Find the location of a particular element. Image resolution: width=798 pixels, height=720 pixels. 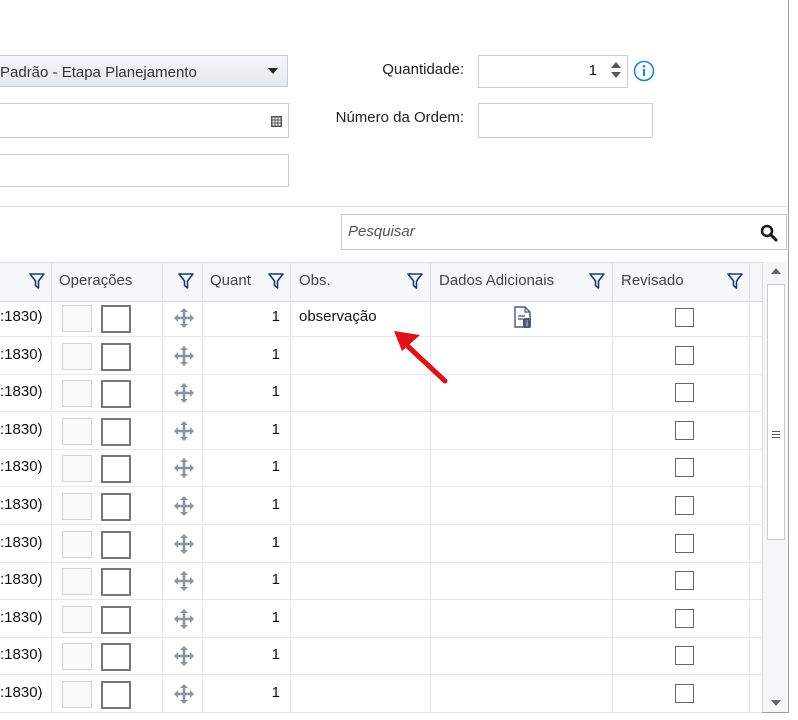

order-number-field is located at coordinates (565, 120).